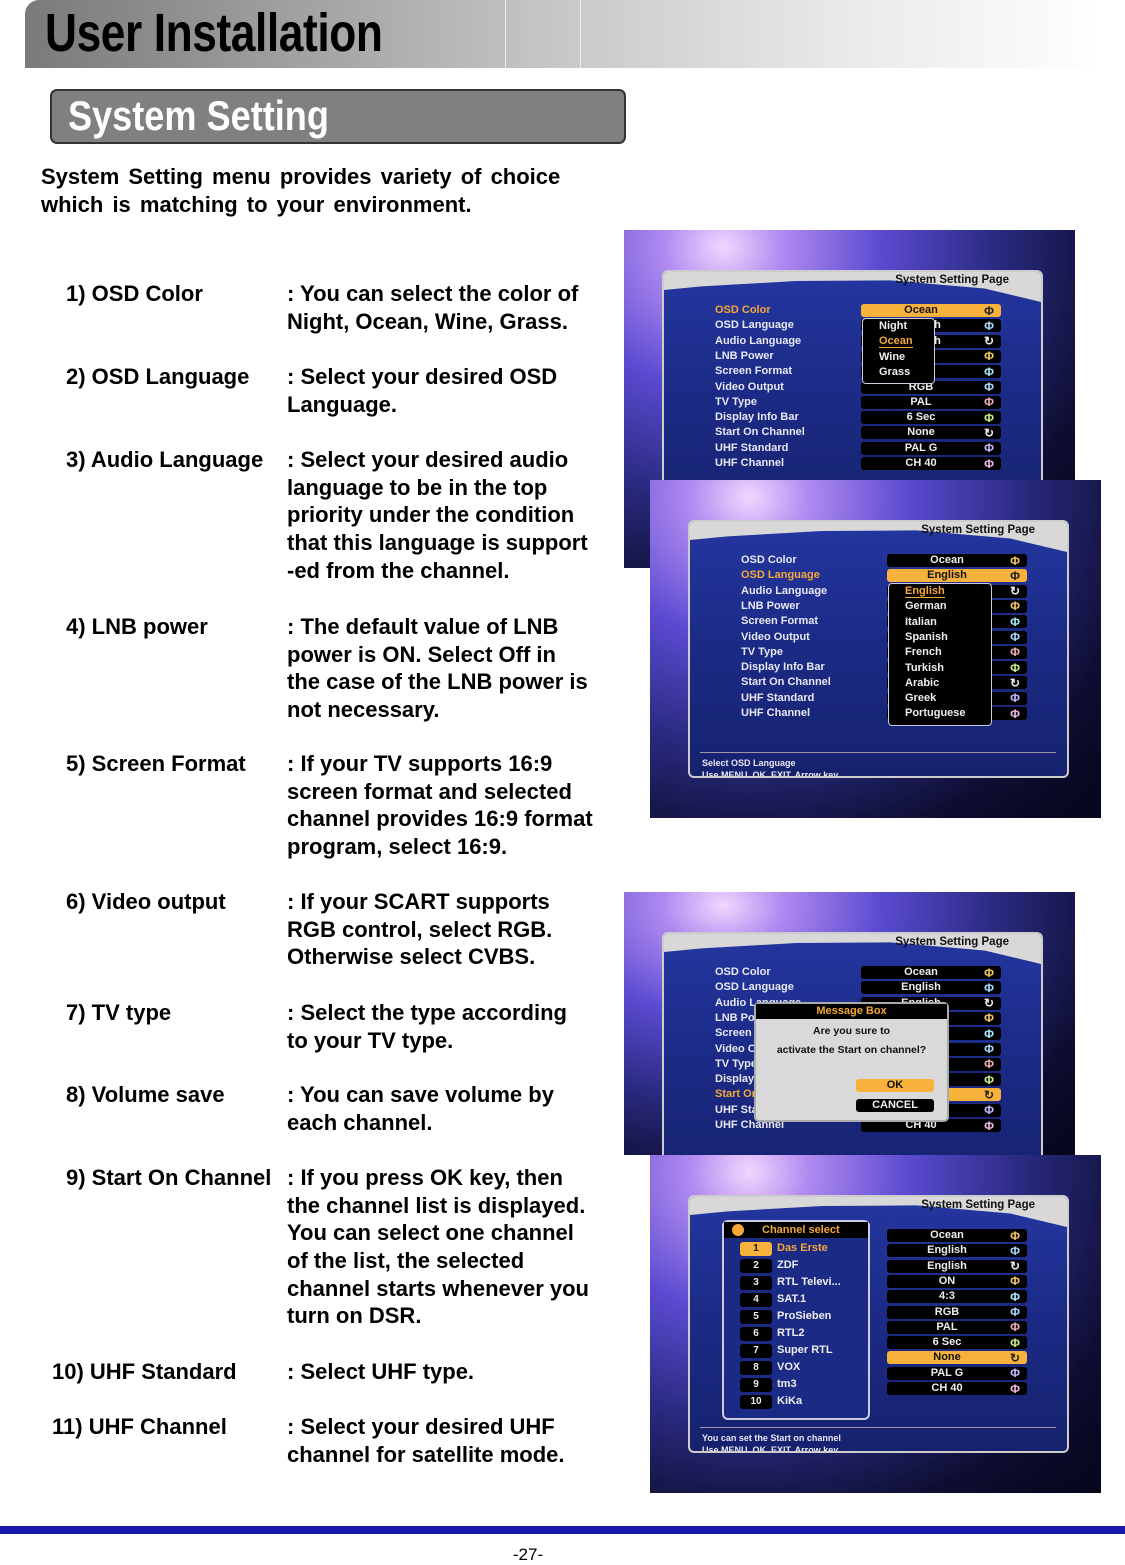 The height and width of the screenshot is (1565, 1125). Describe the element at coordinates (957, 1388) in the screenshot. I see `osd-row-value: CH 40` at that location.